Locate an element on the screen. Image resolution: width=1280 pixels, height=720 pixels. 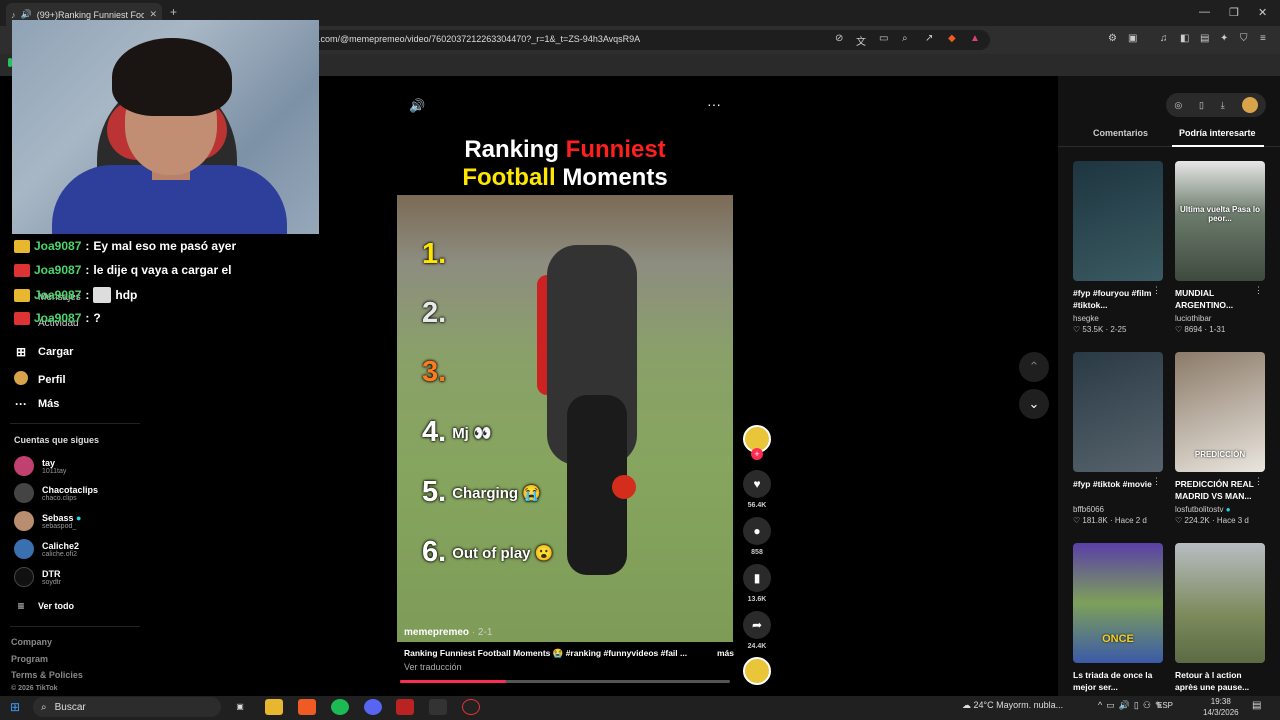
notification-icon: ▤ is located at coordinates (1256, 705).